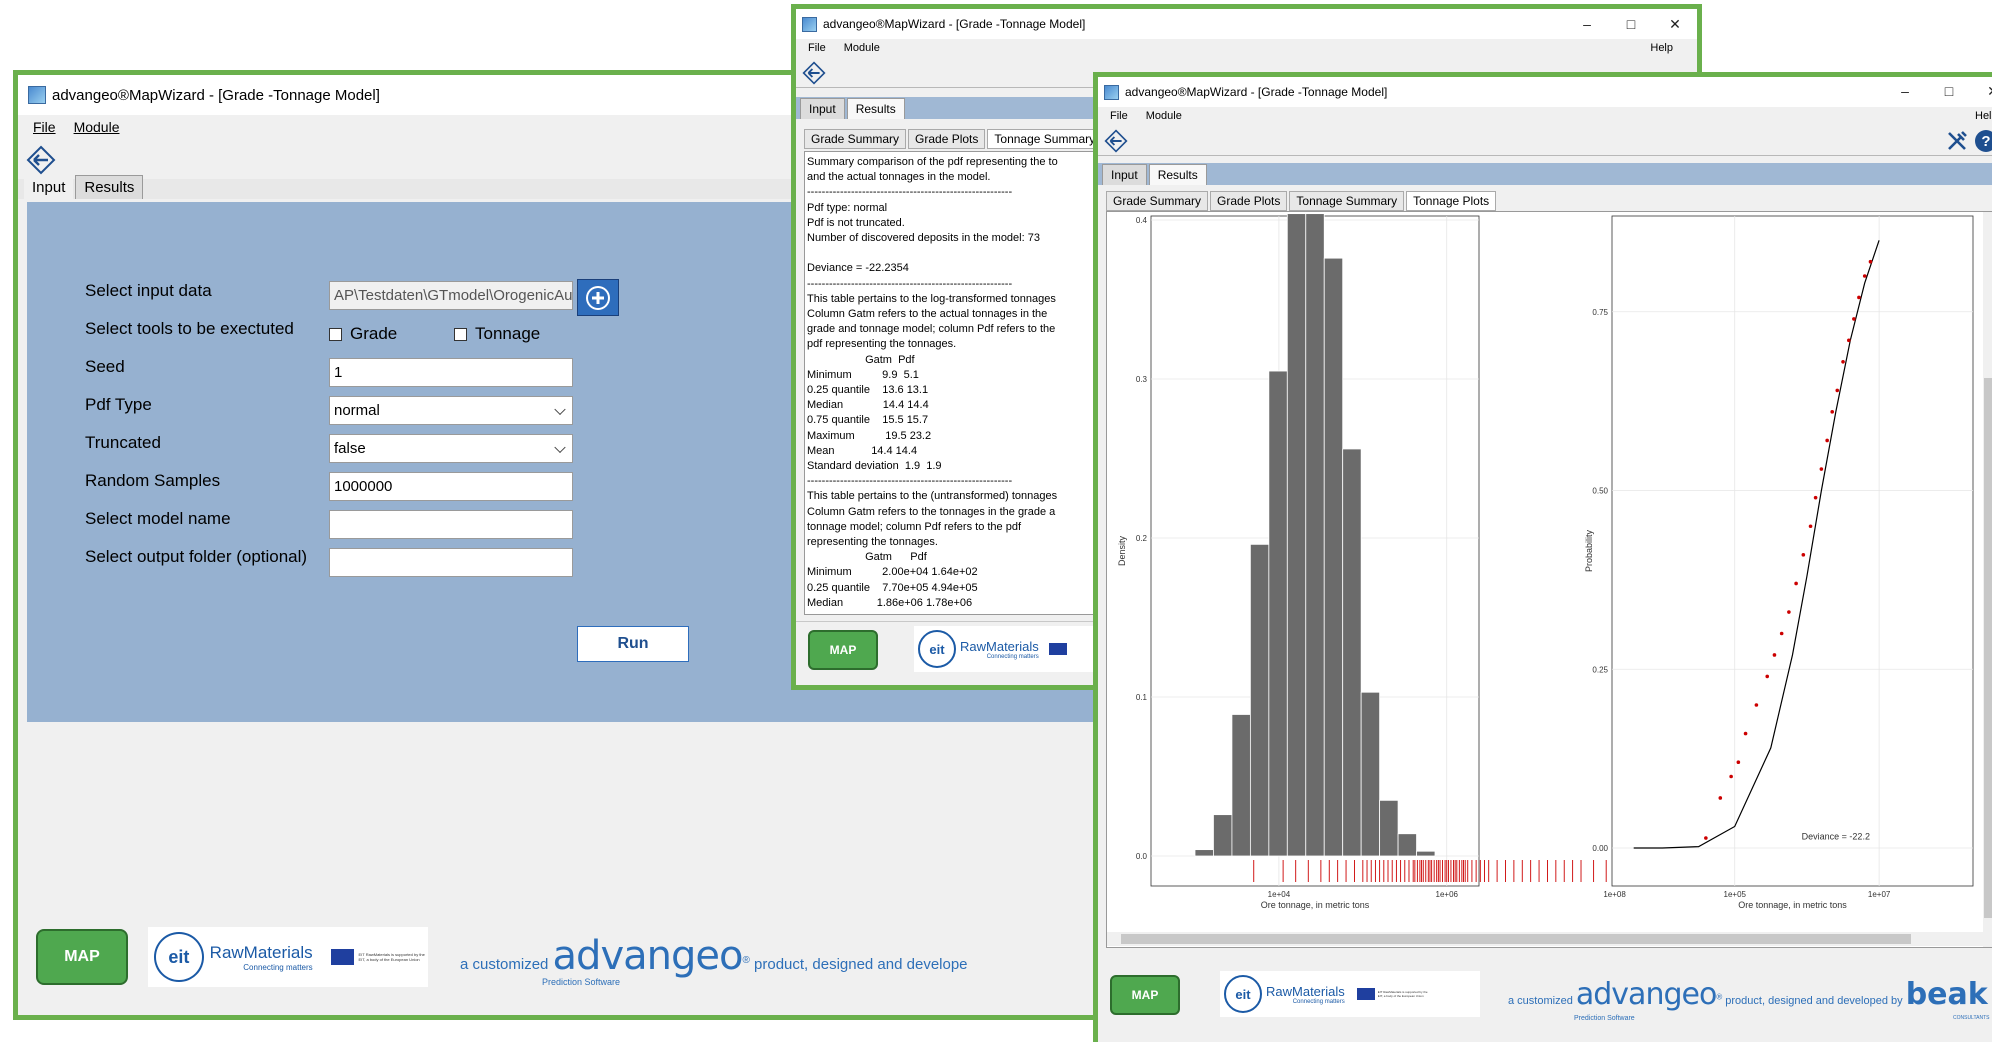  What do you see at coordinates (1243, 994) in the screenshot?
I see `eit-logo: eit` at bounding box center [1243, 994].